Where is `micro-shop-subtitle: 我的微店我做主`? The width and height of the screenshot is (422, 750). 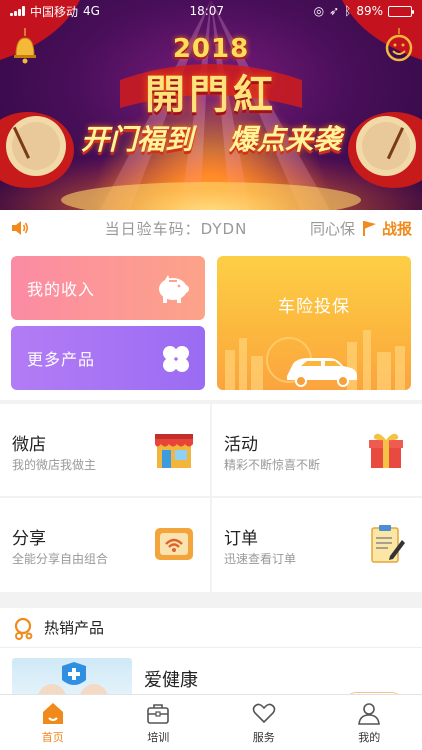
micro-shop-subtitle: 我的微店我做主 is located at coordinates (54, 465).